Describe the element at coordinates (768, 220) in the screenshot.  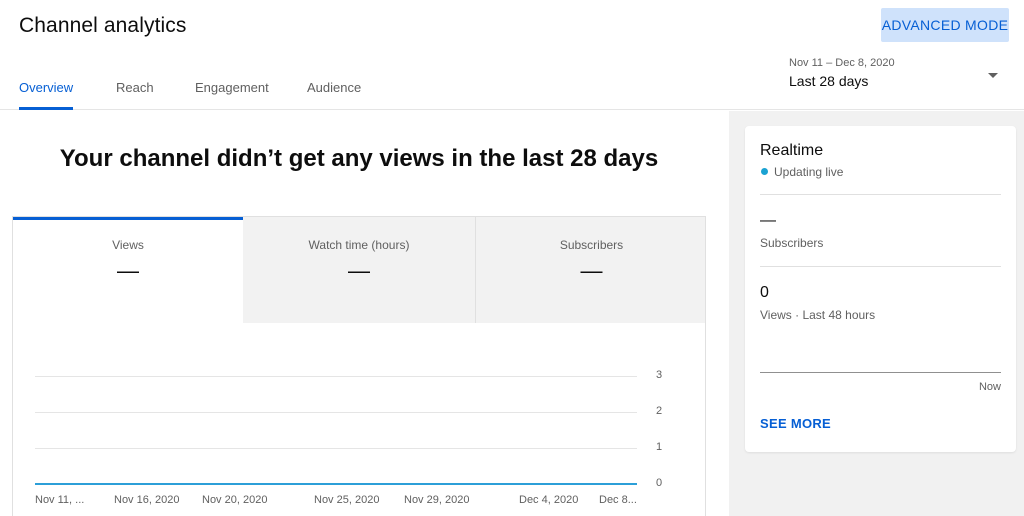
I see `realtime-subscribers-value: —` at that location.